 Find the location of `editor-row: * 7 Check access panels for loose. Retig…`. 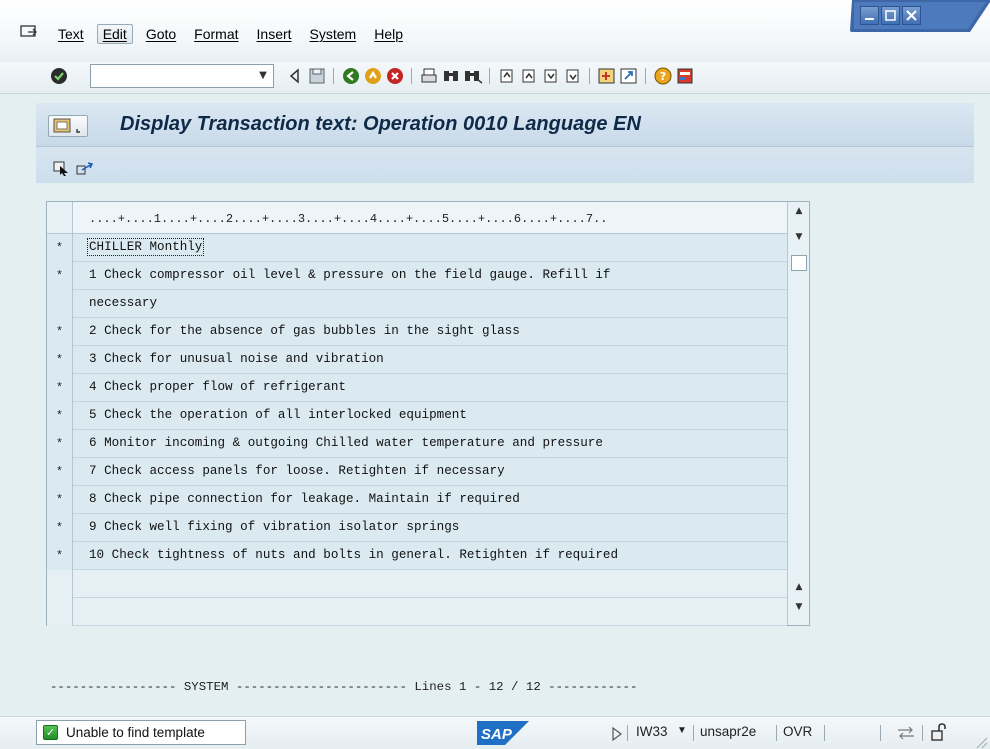

editor-row: * 7 Check access panels for loose. Retig… is located at coordinates (417, 472).